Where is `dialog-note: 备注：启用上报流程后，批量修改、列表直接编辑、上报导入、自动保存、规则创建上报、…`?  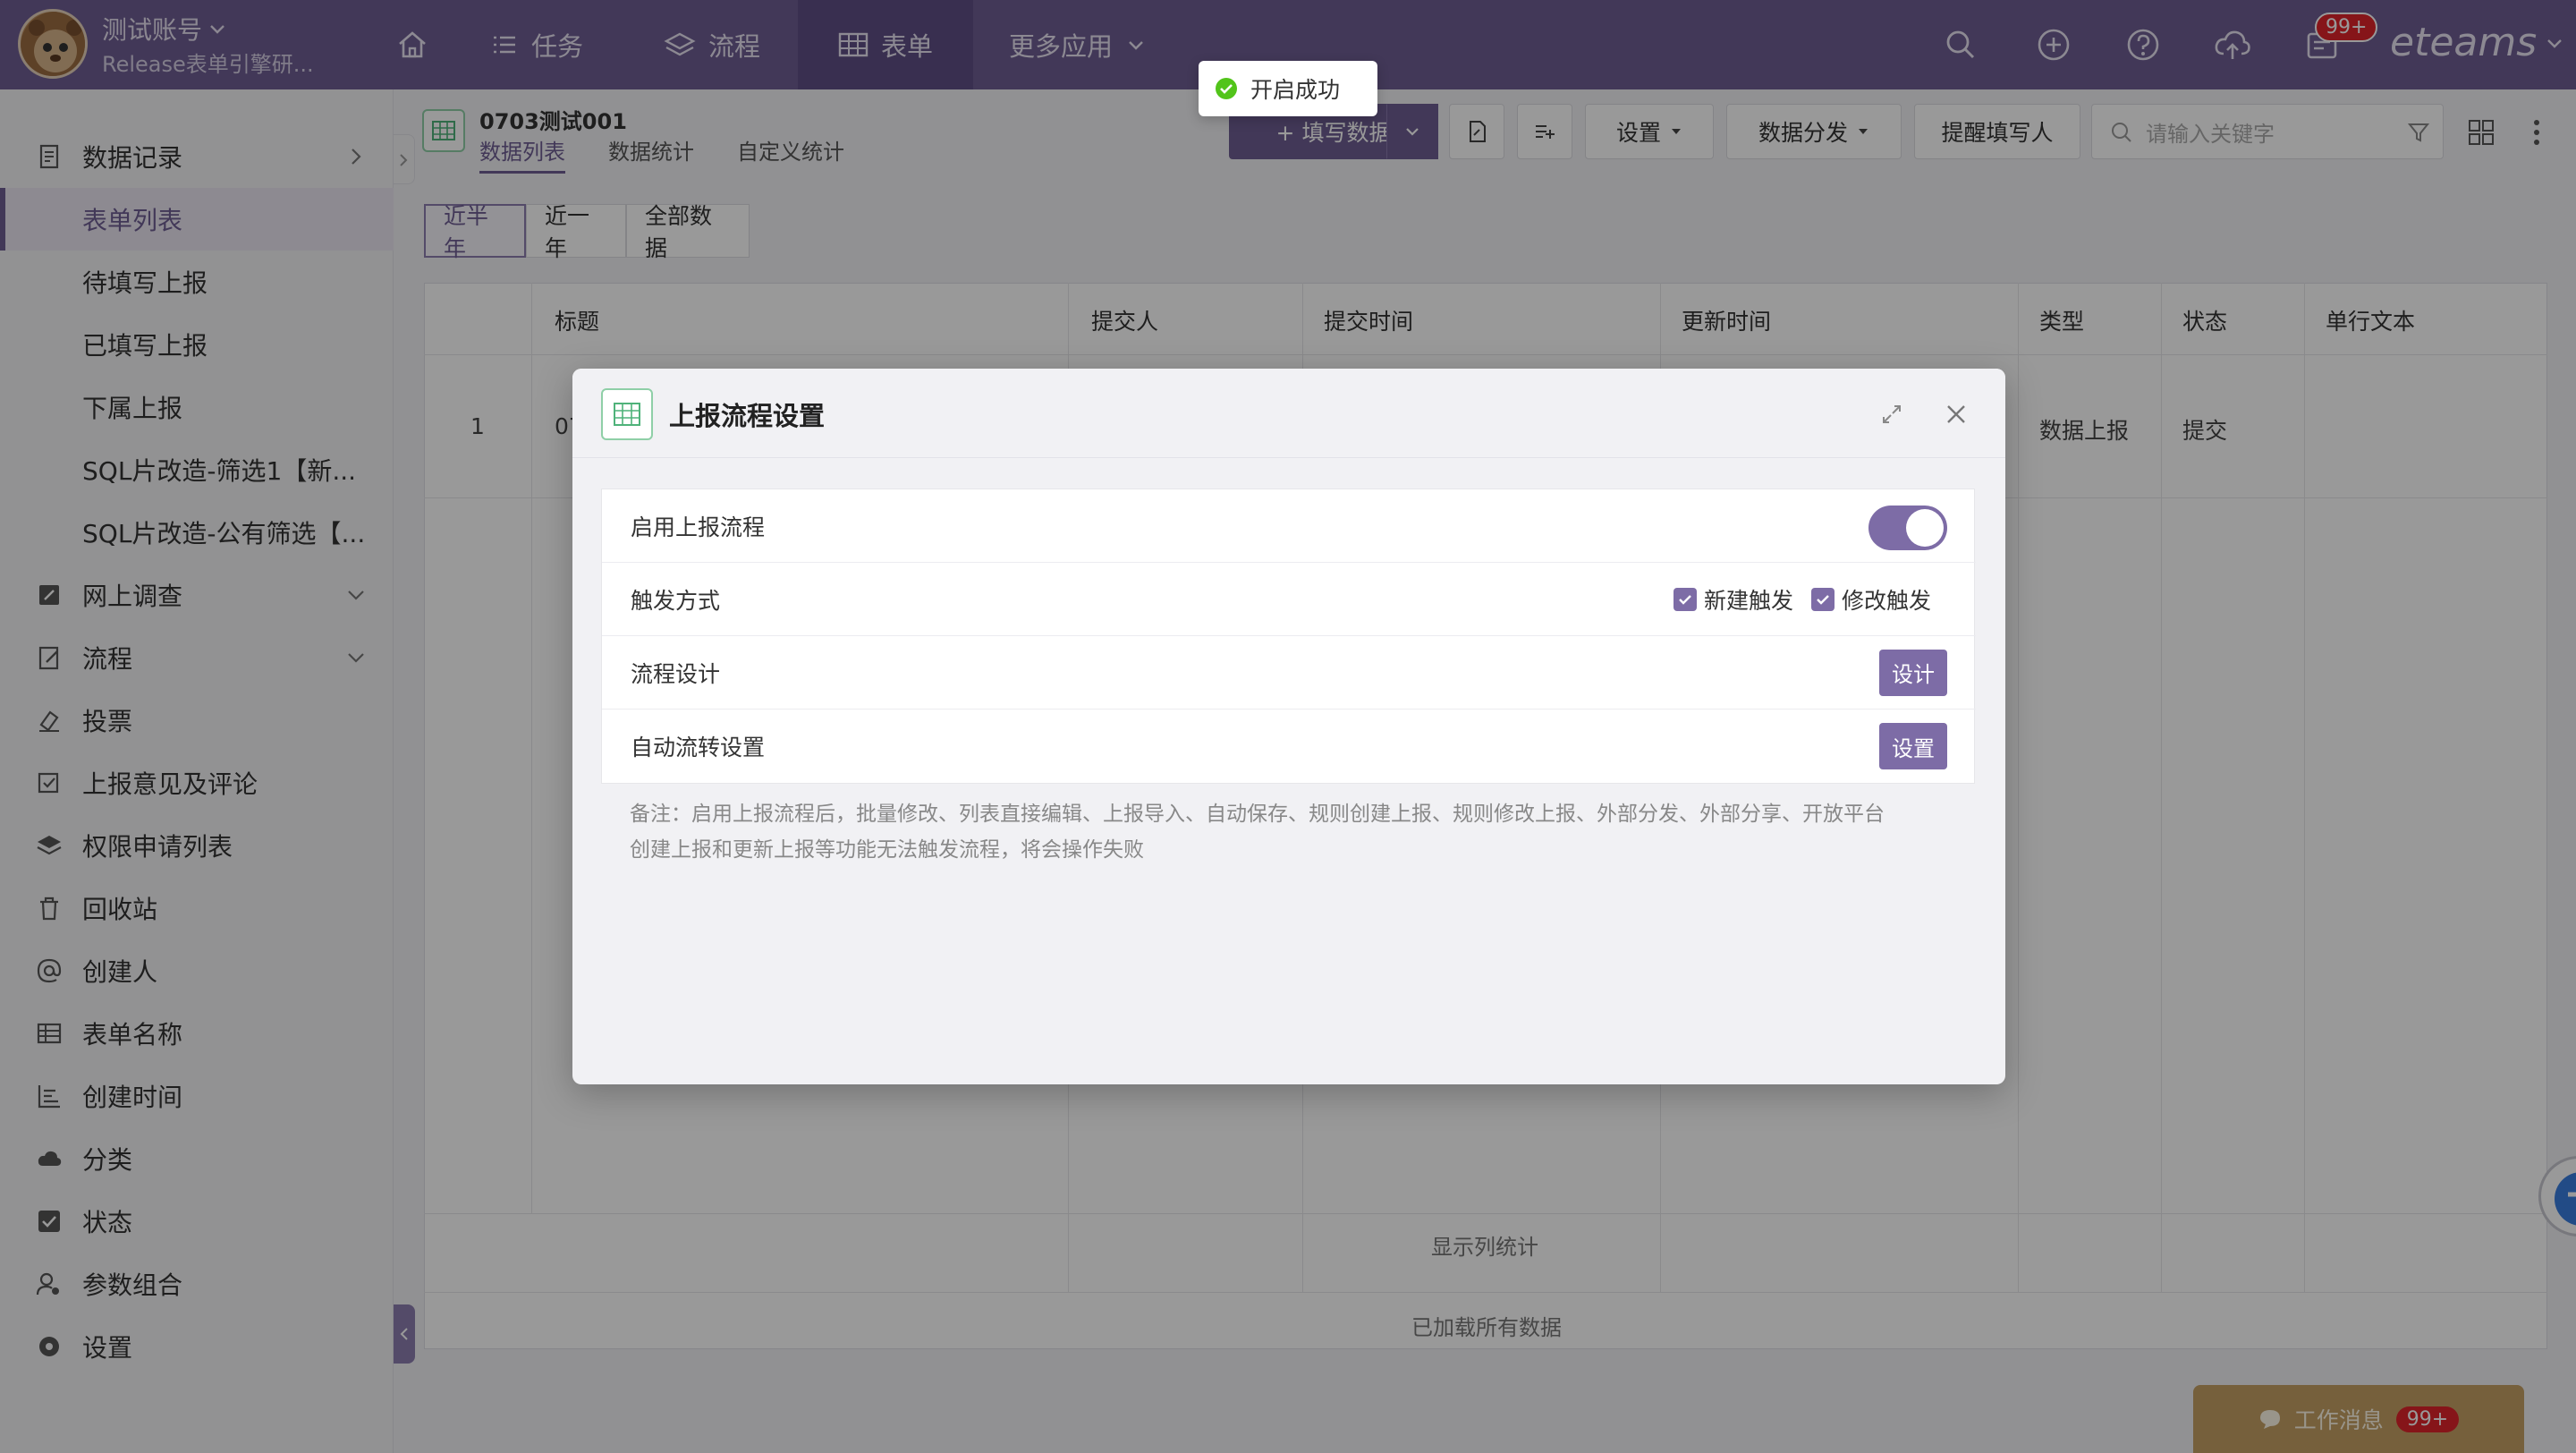 dialog-note: 备注：启用上报流程后，批量修改、列表直接编辑、上报导入、自动保存、规则创建上报、… is located at coordinates (1283, 832).